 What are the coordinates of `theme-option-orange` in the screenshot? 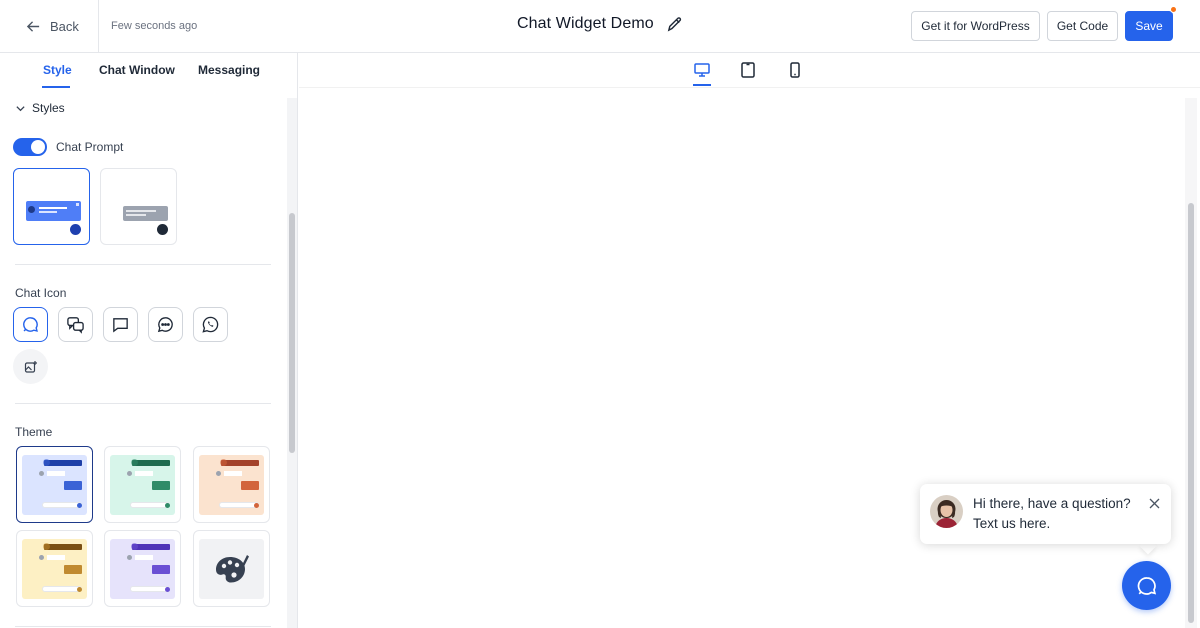 It's located at (231, 484).